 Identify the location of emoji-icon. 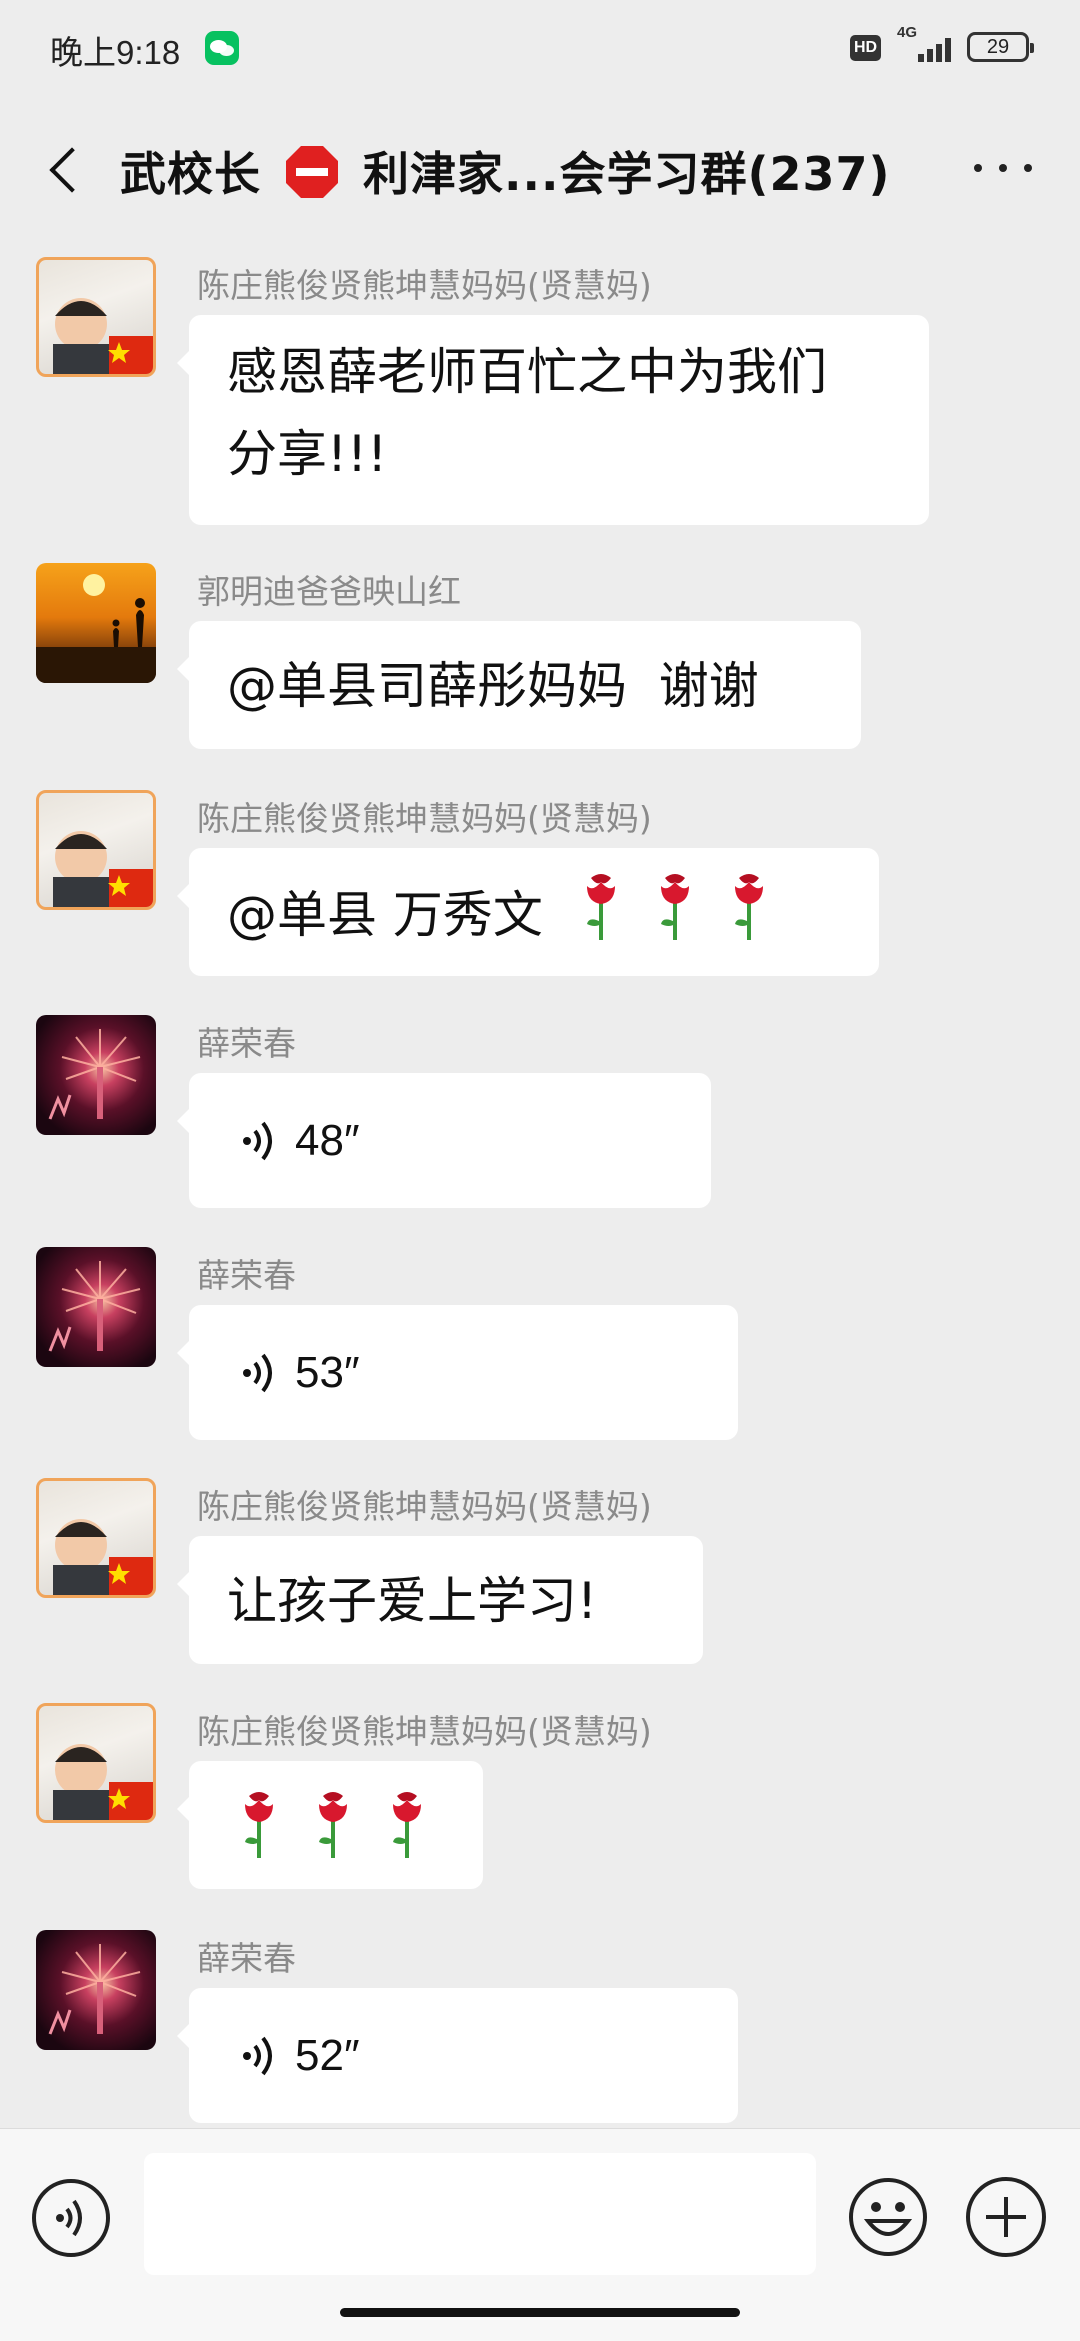
(888, 2217).